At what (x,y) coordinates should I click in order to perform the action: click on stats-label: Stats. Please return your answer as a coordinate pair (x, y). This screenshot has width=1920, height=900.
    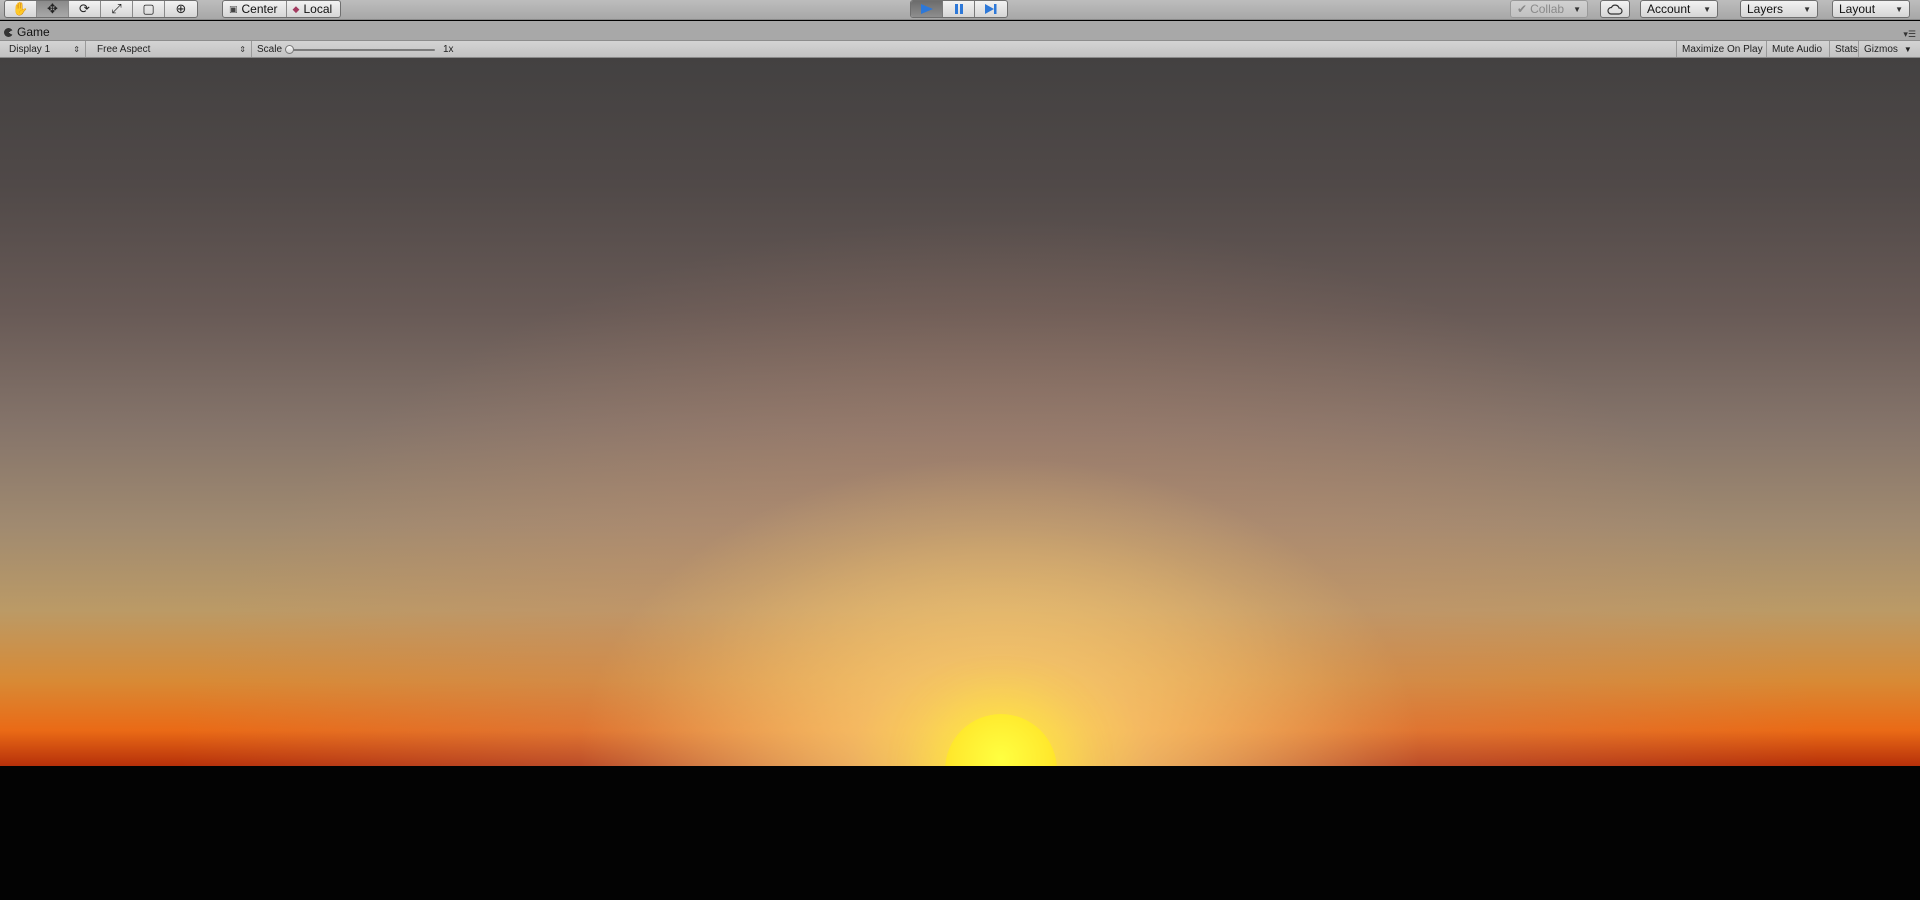
    Looking at the image, I should click on (1846, 49).